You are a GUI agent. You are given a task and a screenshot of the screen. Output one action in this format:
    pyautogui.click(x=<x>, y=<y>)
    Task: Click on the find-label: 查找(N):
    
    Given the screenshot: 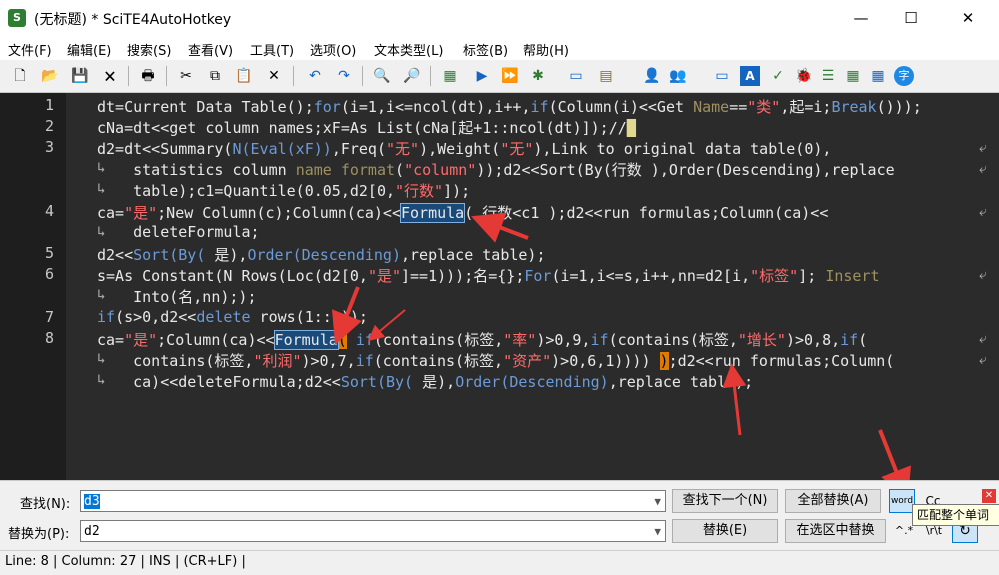 What is the action you would take?
    pyautogui.click(x=45, y=504)
    